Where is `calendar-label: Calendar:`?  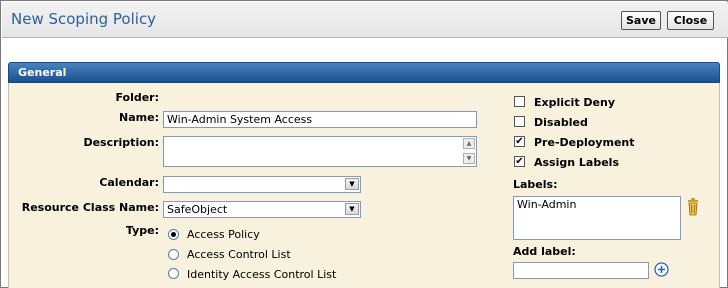 calendar-label: Calendar: is located at coordinates (129, 182).